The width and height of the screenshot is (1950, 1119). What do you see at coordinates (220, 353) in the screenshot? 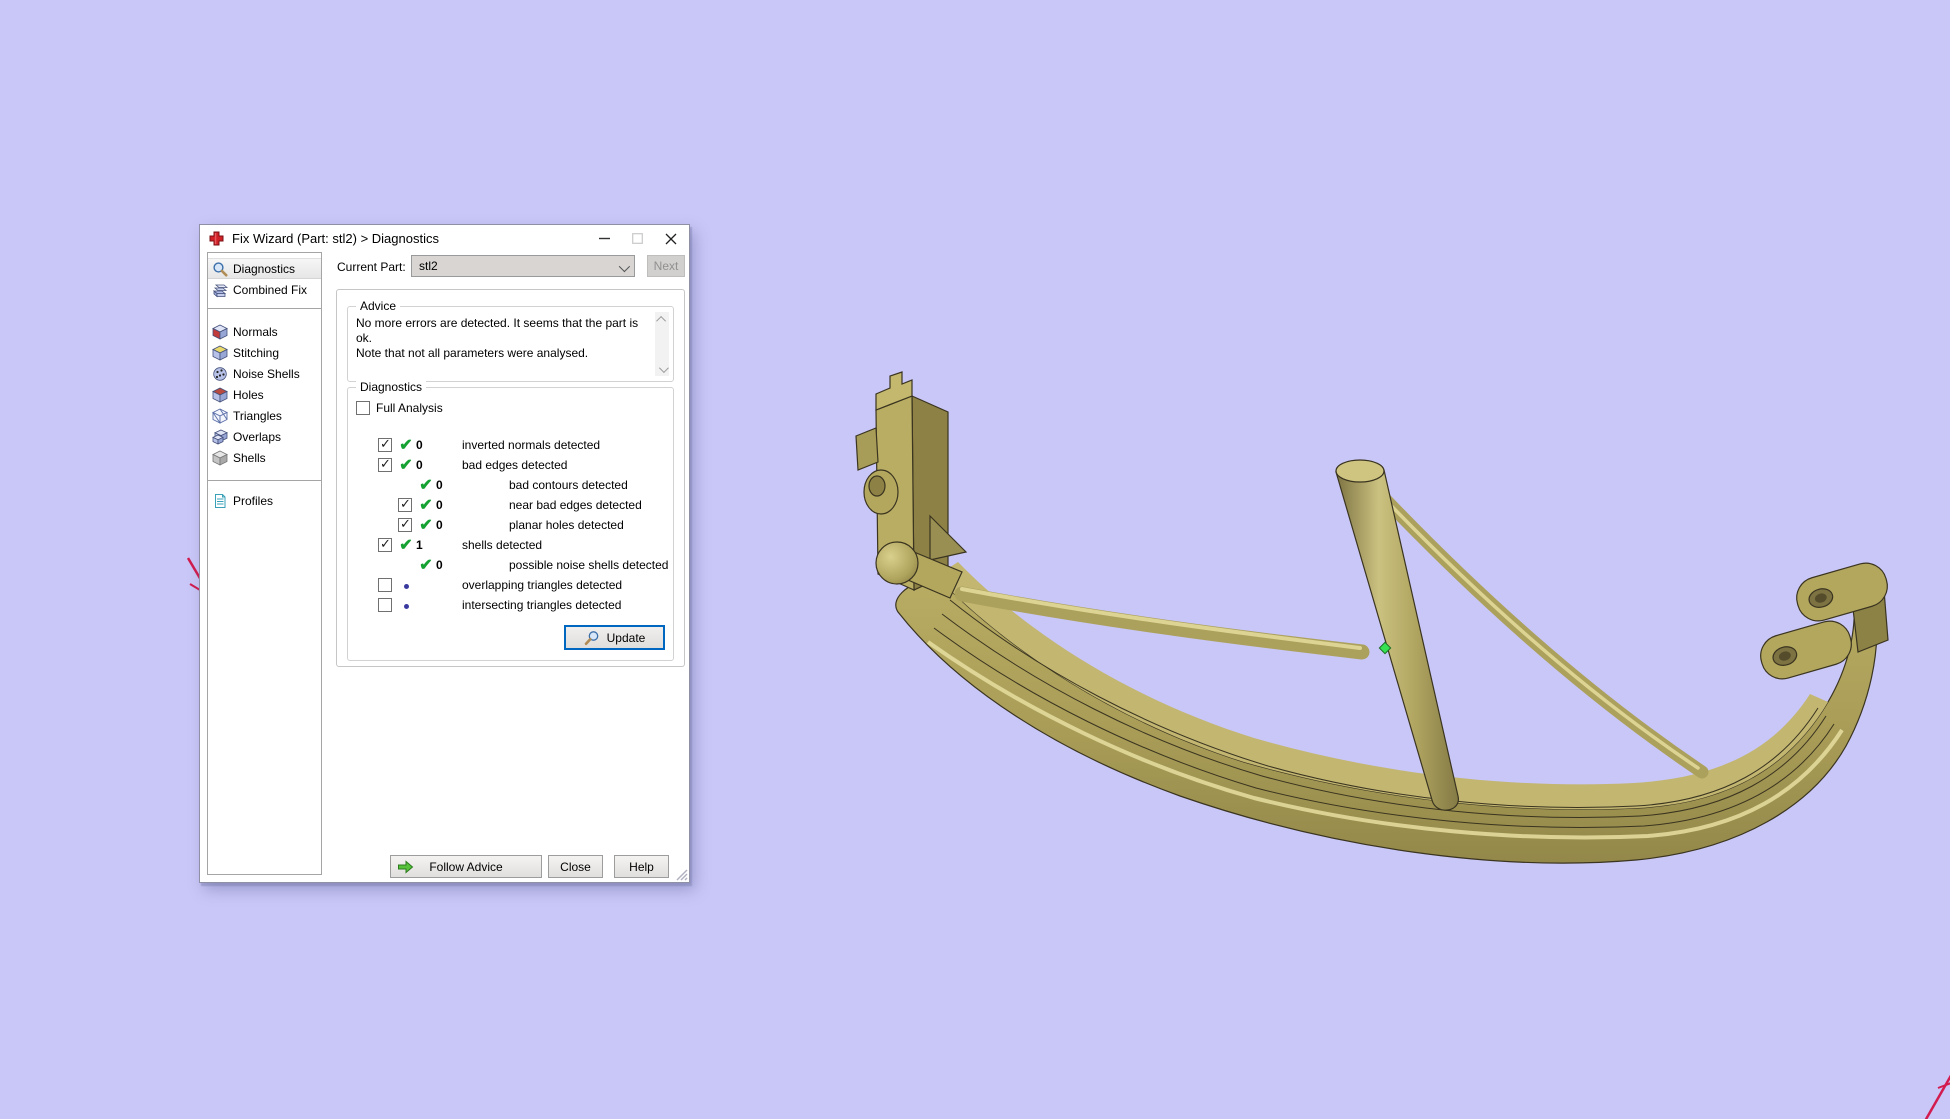
I see `cube-yellow-top-icon` at bounding box center [220, 353].